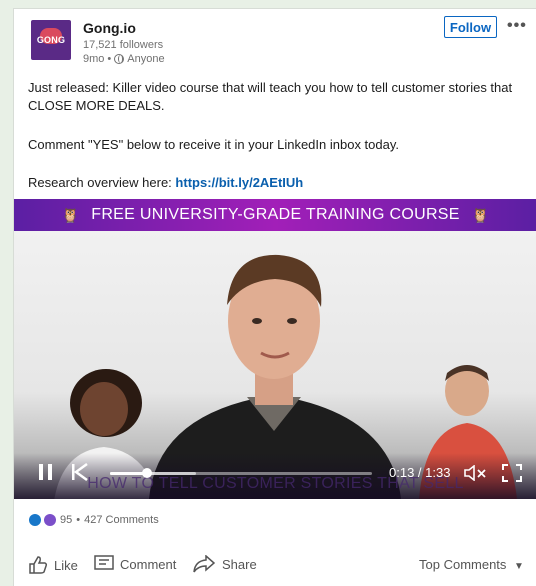 The height and width of the screenshot is (586, 536). Describe the element at coordinates (66, 520) in the screenshot. I see `reaction-count: 95` at that location.